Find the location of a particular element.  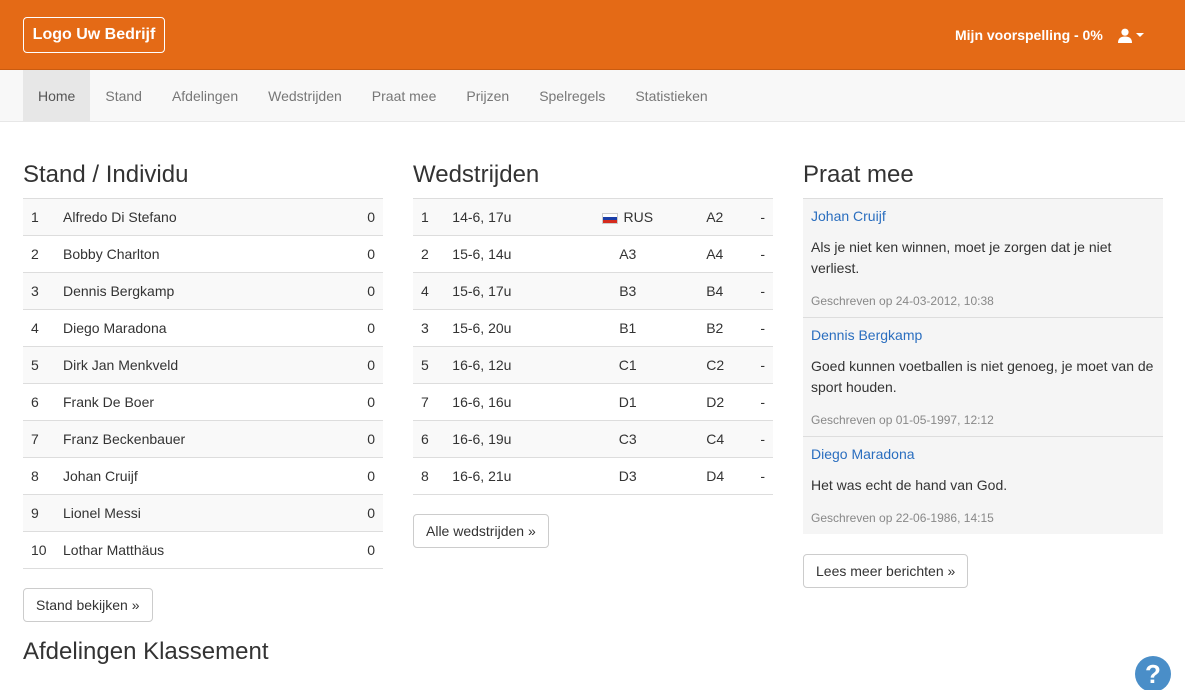

table-row: 5 Dirk Jan Menkveld 0 is located at coordinates (203, 365).